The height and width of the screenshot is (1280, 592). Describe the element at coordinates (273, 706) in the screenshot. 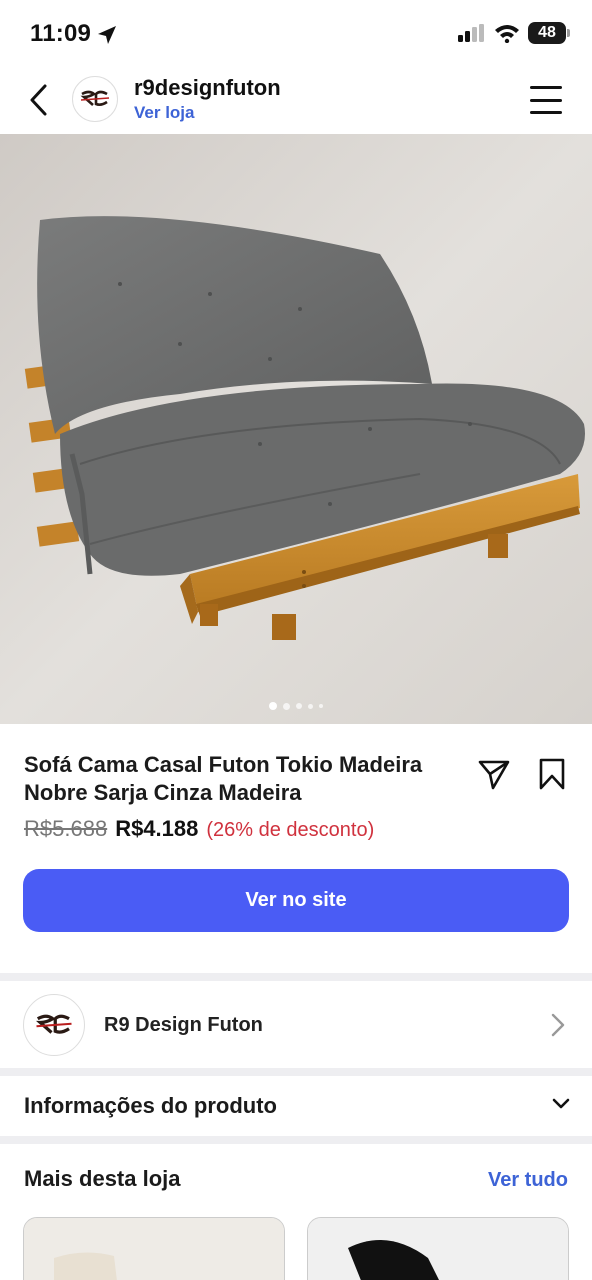

I see `carousel-dot-active` at that location.